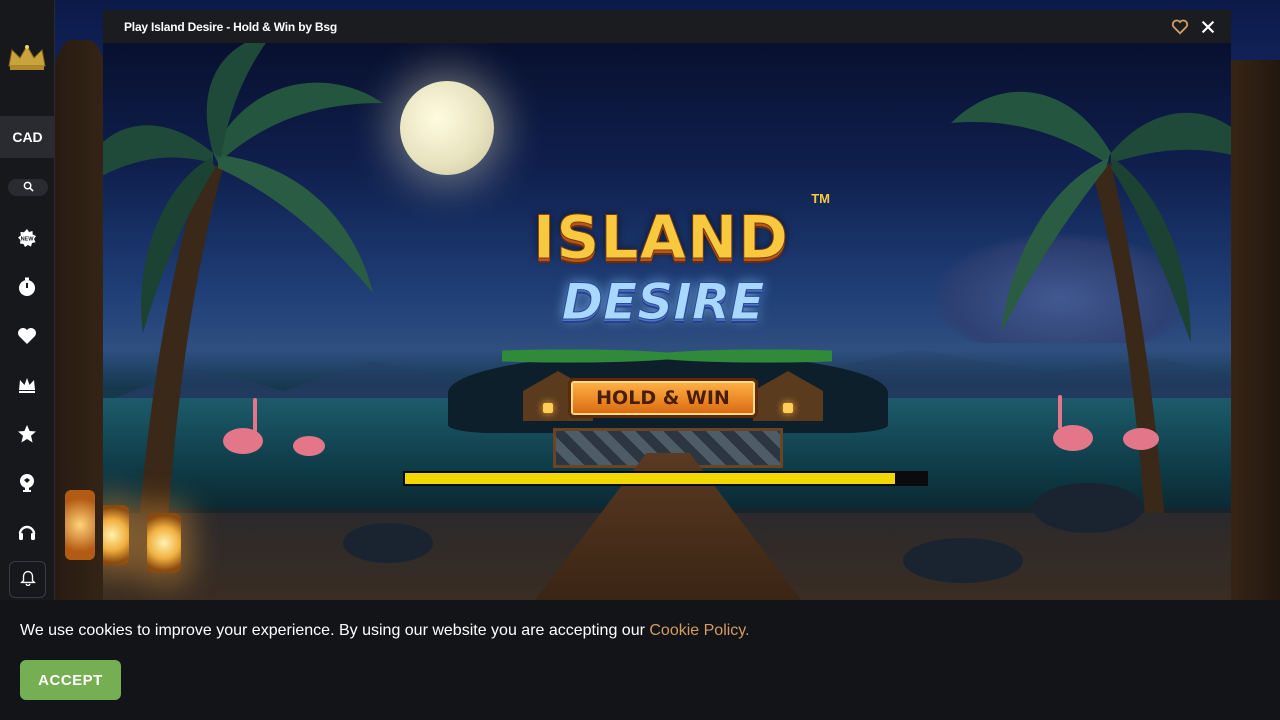 This screenshot has height=720, width=1280. I want to click on sidebar-item-support, so click(27, 534).